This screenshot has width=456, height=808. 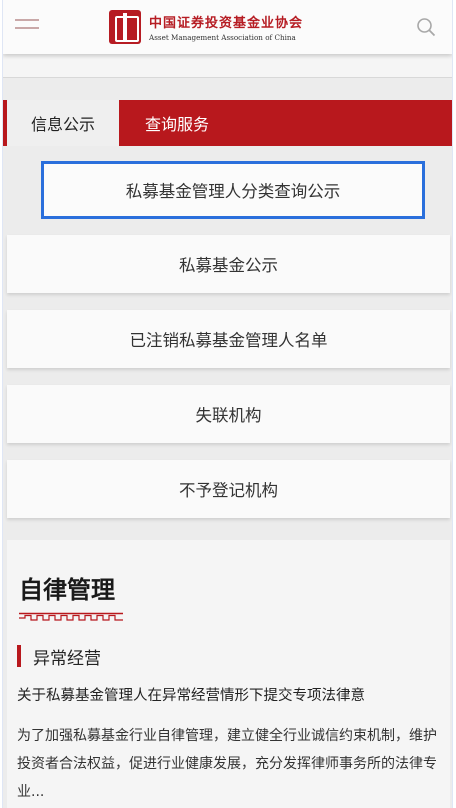 I want to click on list-item-lost-contact-institutions: 失联机构, so click(x=228, y=414).